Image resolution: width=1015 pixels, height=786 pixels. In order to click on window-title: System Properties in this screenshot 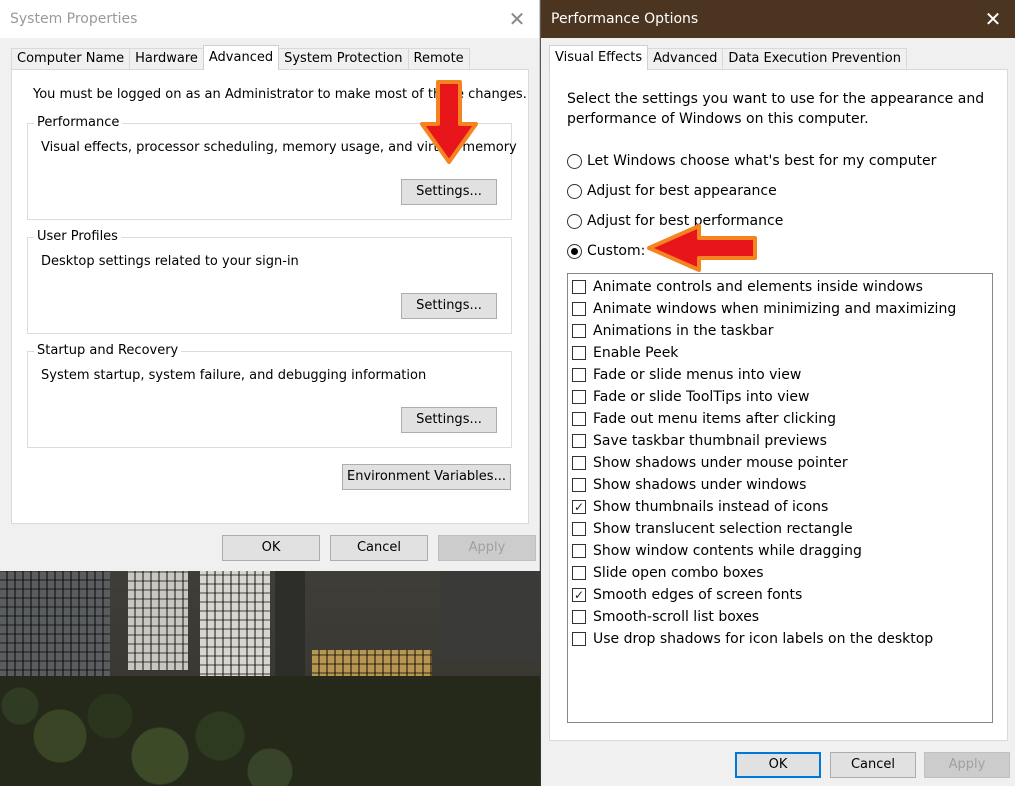, I will do `click(74, 19)`.